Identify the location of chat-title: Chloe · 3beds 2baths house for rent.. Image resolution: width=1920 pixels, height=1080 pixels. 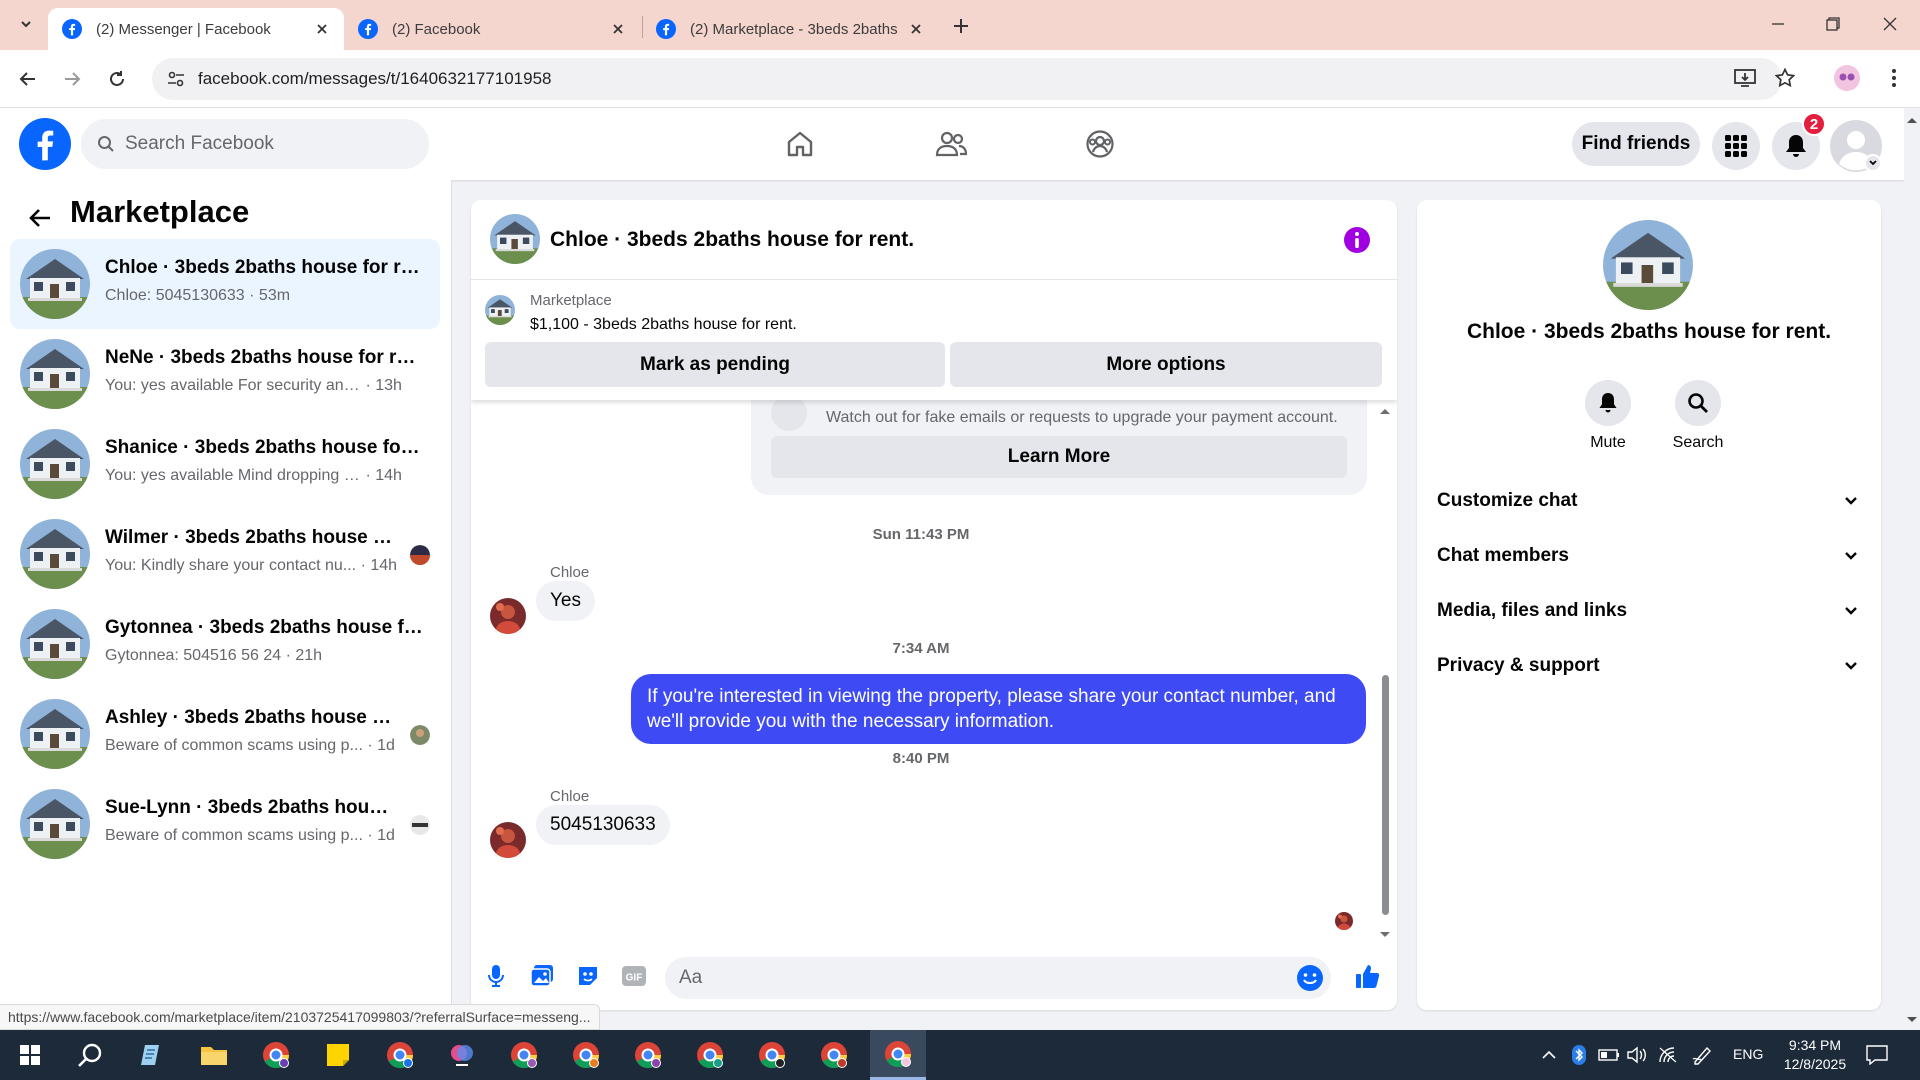
(732, 240).